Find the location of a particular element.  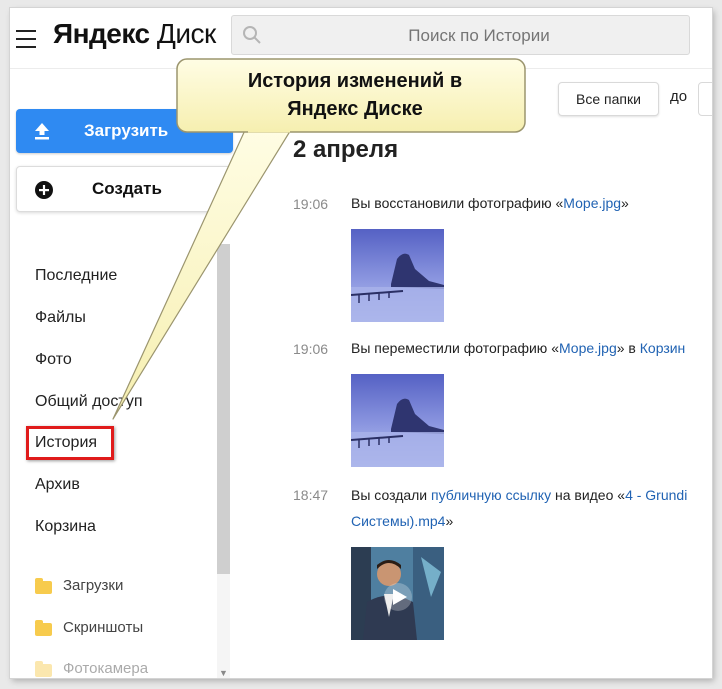

annotation-callout-text: История изменений в Яндекс Диске is located at coordinates (355, 95).